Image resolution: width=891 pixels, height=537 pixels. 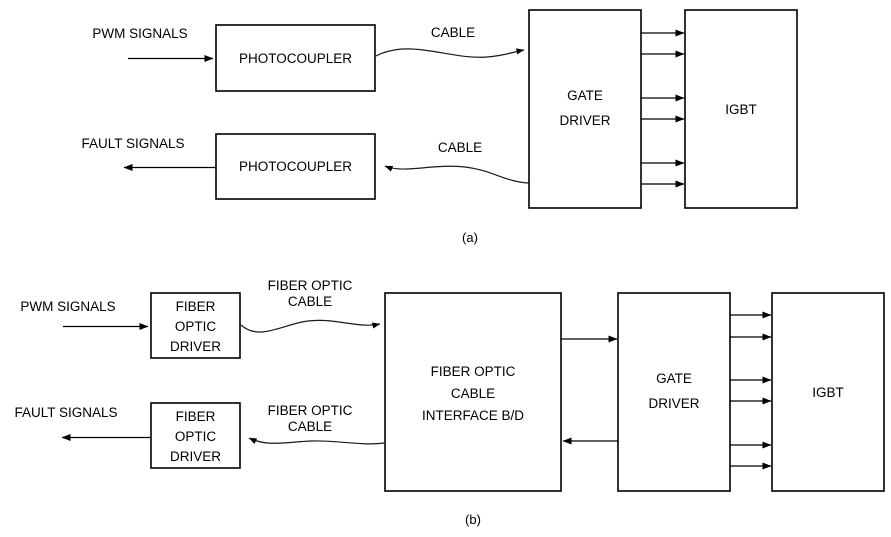 What do you see at coordinates (196, 306) in the screenshot?
I see `panel-b-fiber-driver-top-label-line1: FIBER` at bounding box center [196, 306].